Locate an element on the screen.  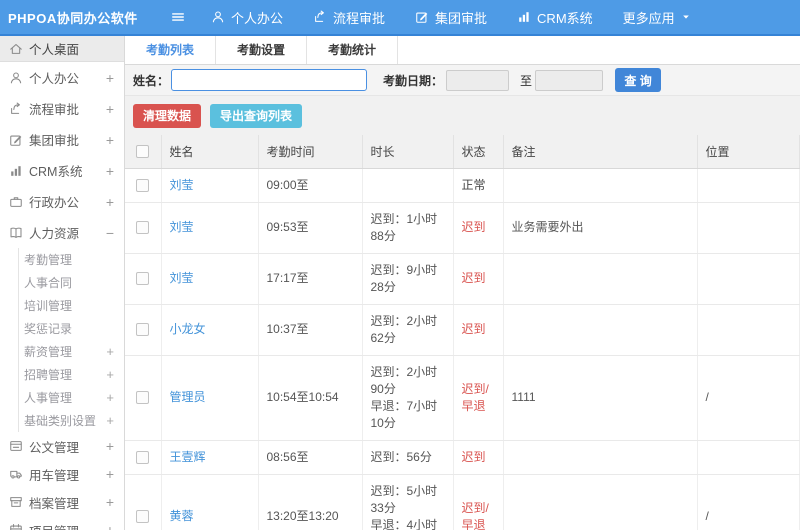
sidebar-item: CRM系统 + is located at coordinates (62, 170).